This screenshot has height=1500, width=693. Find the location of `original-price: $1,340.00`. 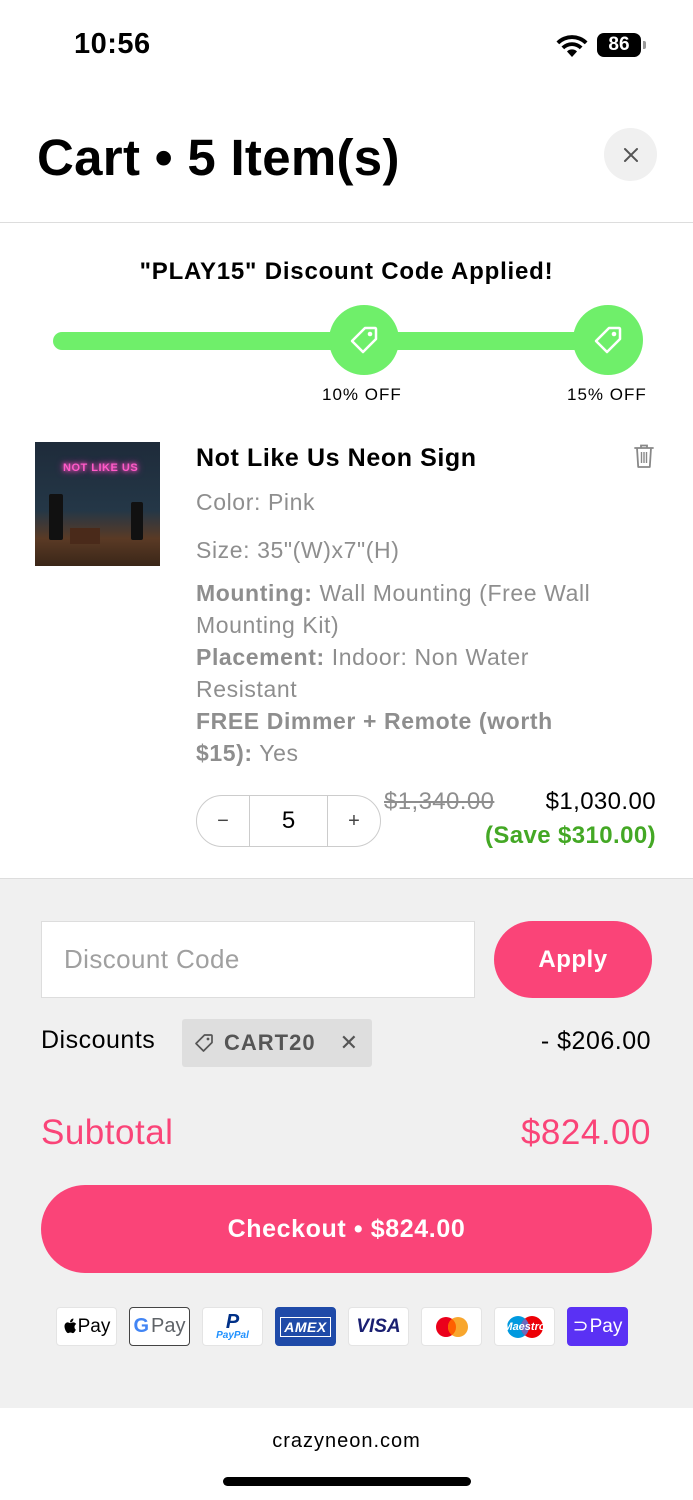

original-price: $1,340.00 is located at coordinates (439, 801).